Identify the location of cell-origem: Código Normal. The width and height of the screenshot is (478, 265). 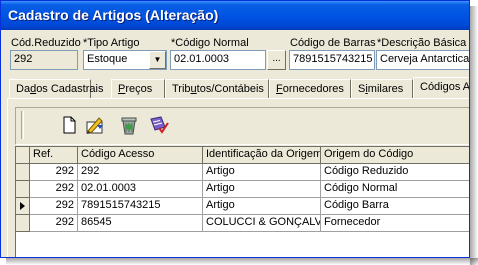
(395, 189).